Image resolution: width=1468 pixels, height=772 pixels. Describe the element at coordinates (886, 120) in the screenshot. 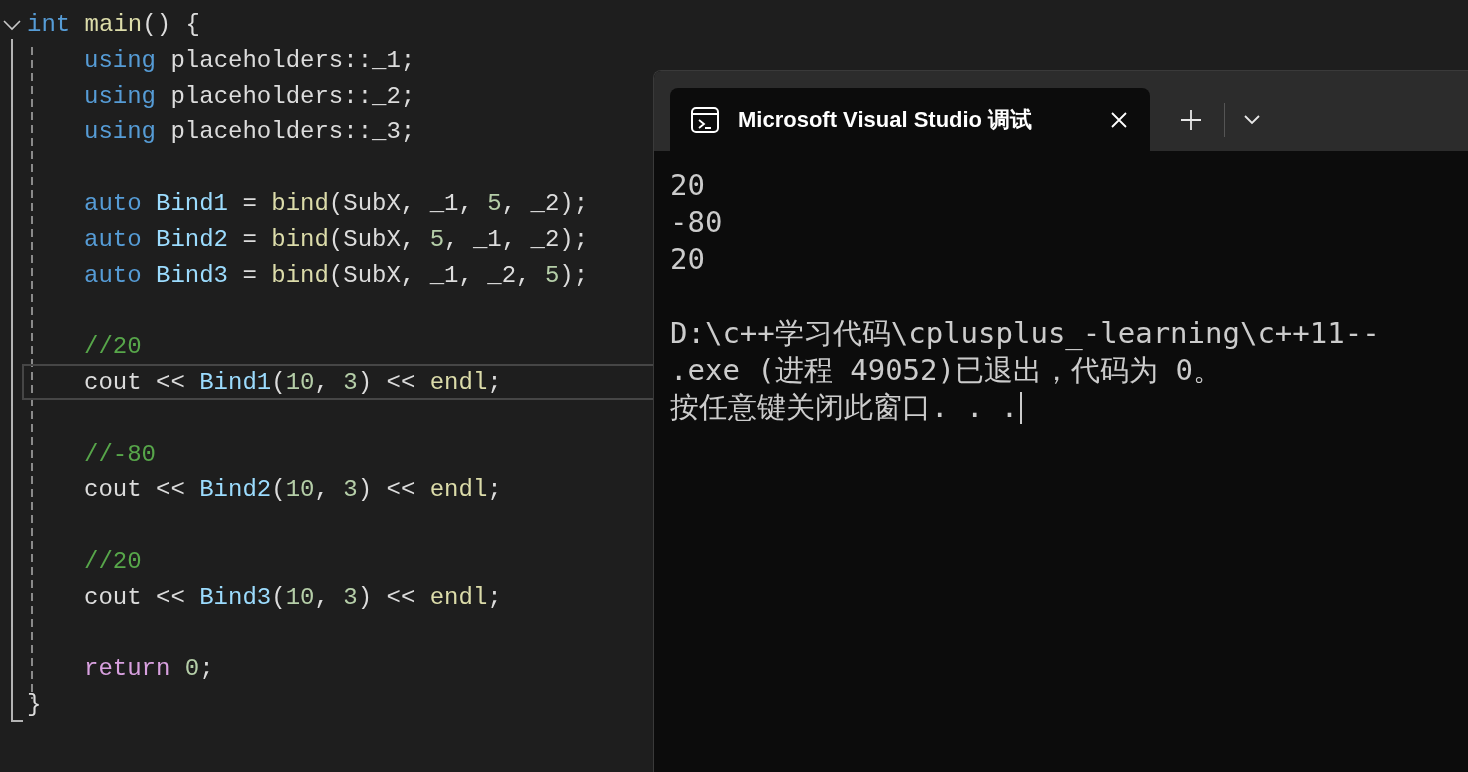

I see `tab-title: Microsoft Visual Studio 调试` at that location.